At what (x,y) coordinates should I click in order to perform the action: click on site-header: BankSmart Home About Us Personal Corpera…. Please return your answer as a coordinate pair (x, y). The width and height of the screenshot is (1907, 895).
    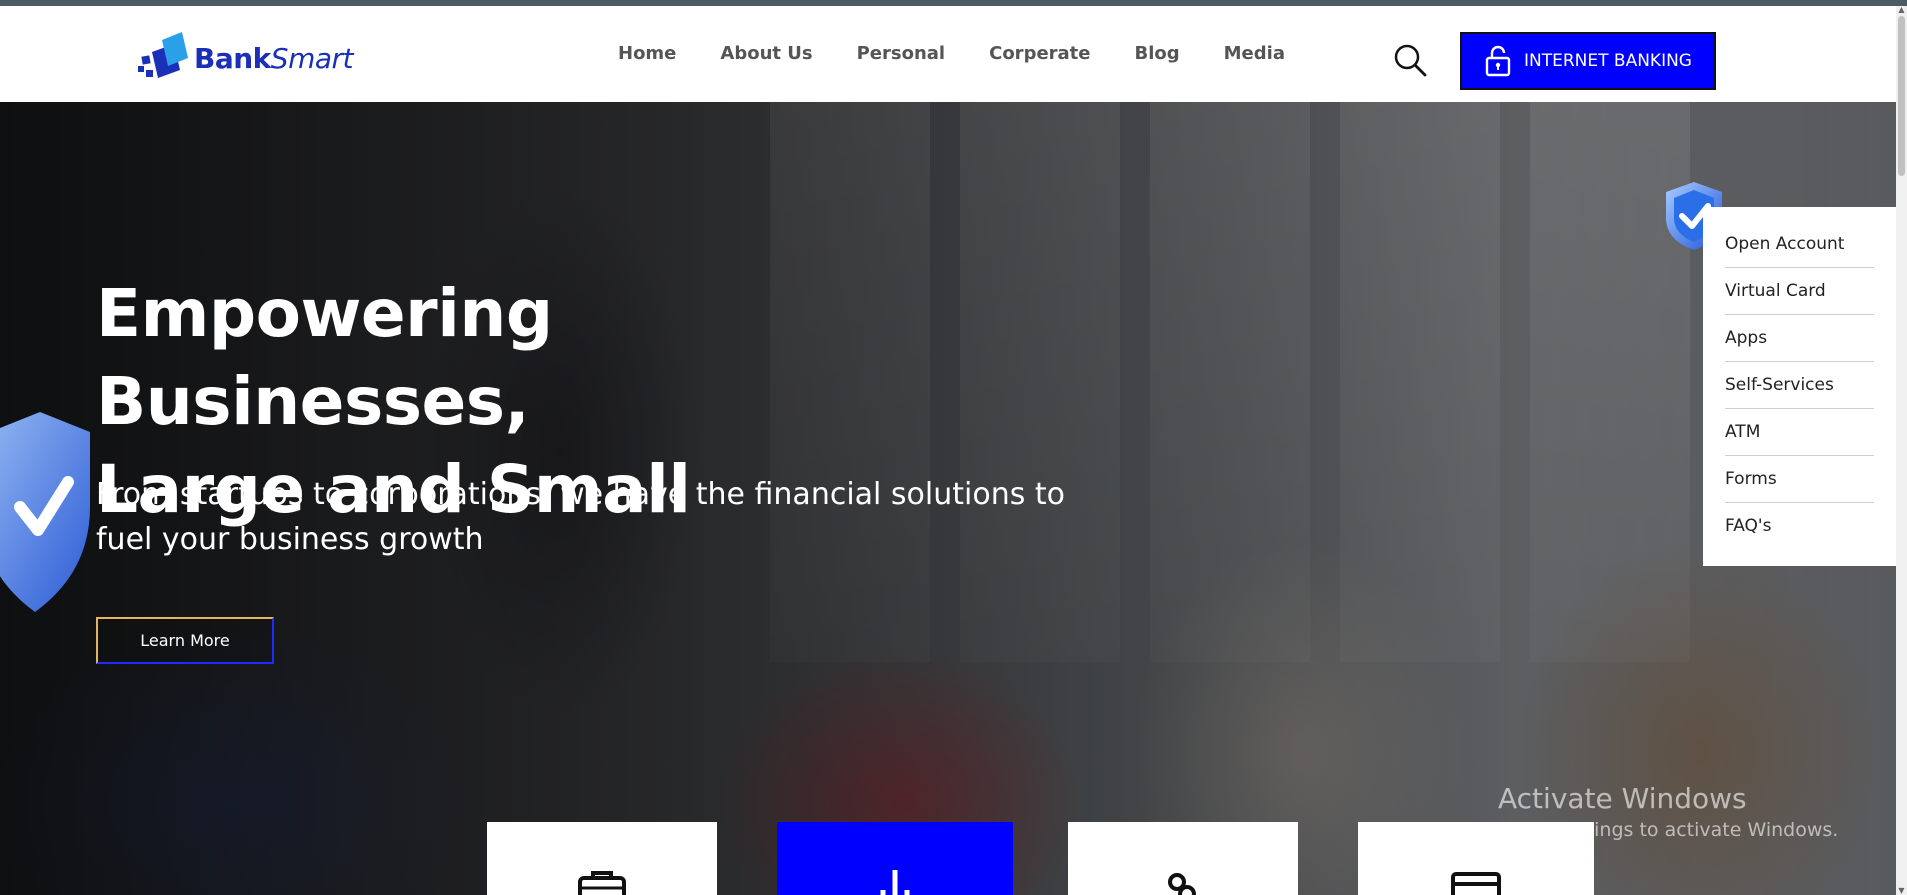
    Looking at the image, I should click on (948, 54).